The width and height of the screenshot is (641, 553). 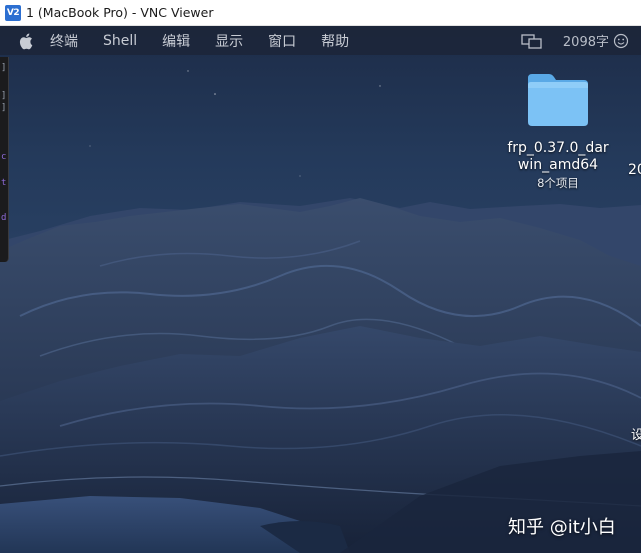 I want to click on menu-help: 帮助, so click(x=335, y=41).